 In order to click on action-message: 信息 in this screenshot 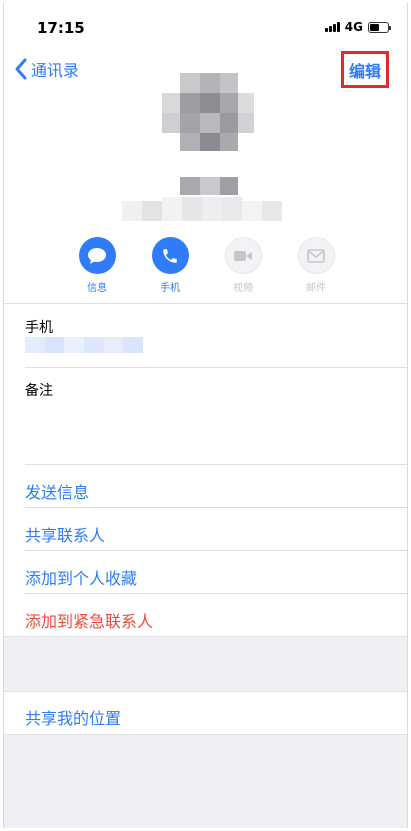, I will do `click(97, 265)`.